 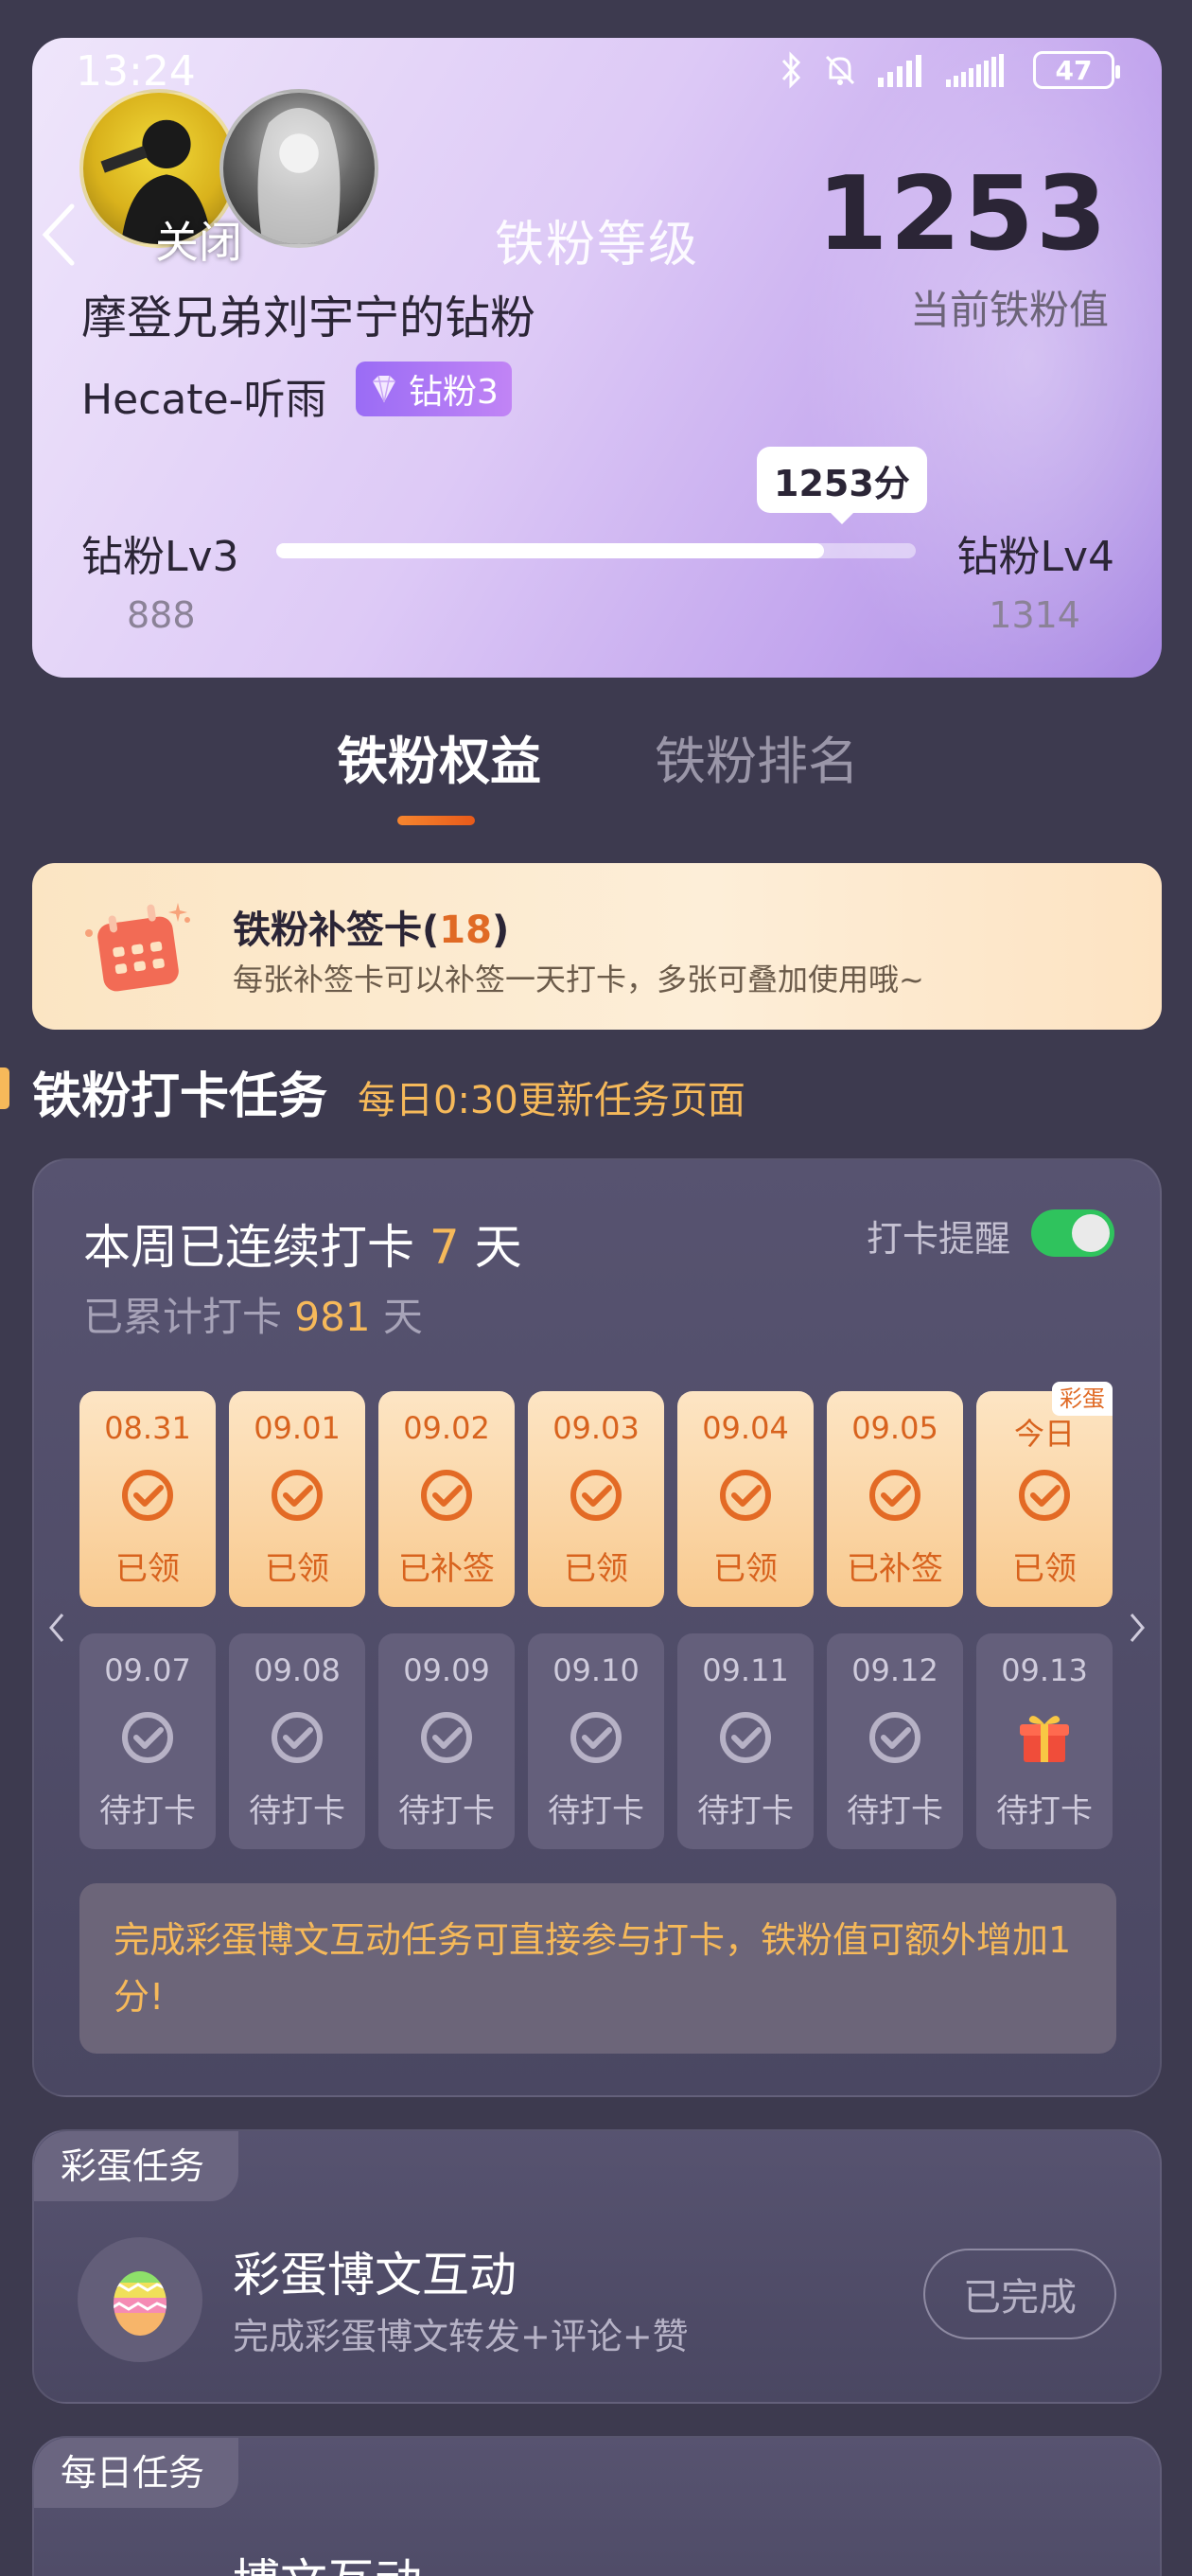 I want to click on makeup-card-paren-open: (, so click(x=431, y=930).